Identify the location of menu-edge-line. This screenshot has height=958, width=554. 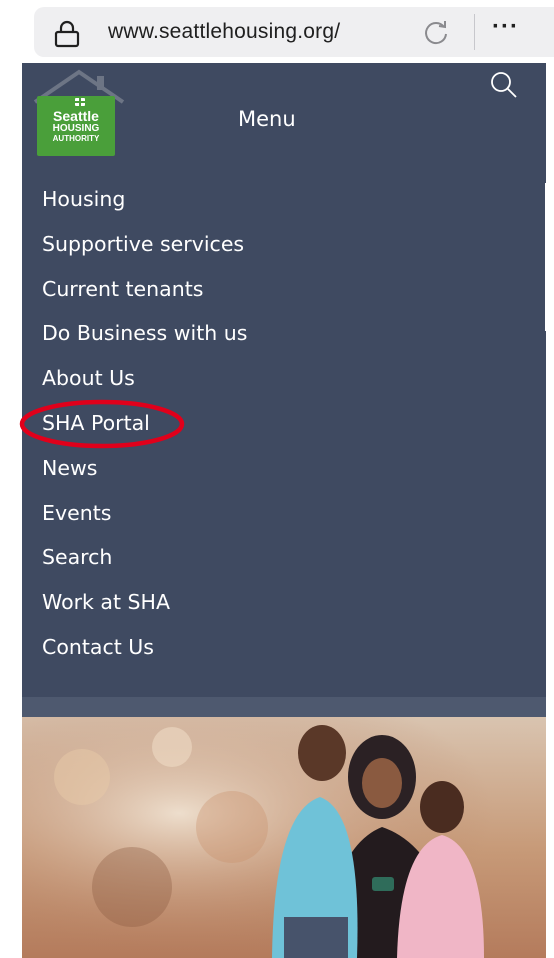
(546, 257).